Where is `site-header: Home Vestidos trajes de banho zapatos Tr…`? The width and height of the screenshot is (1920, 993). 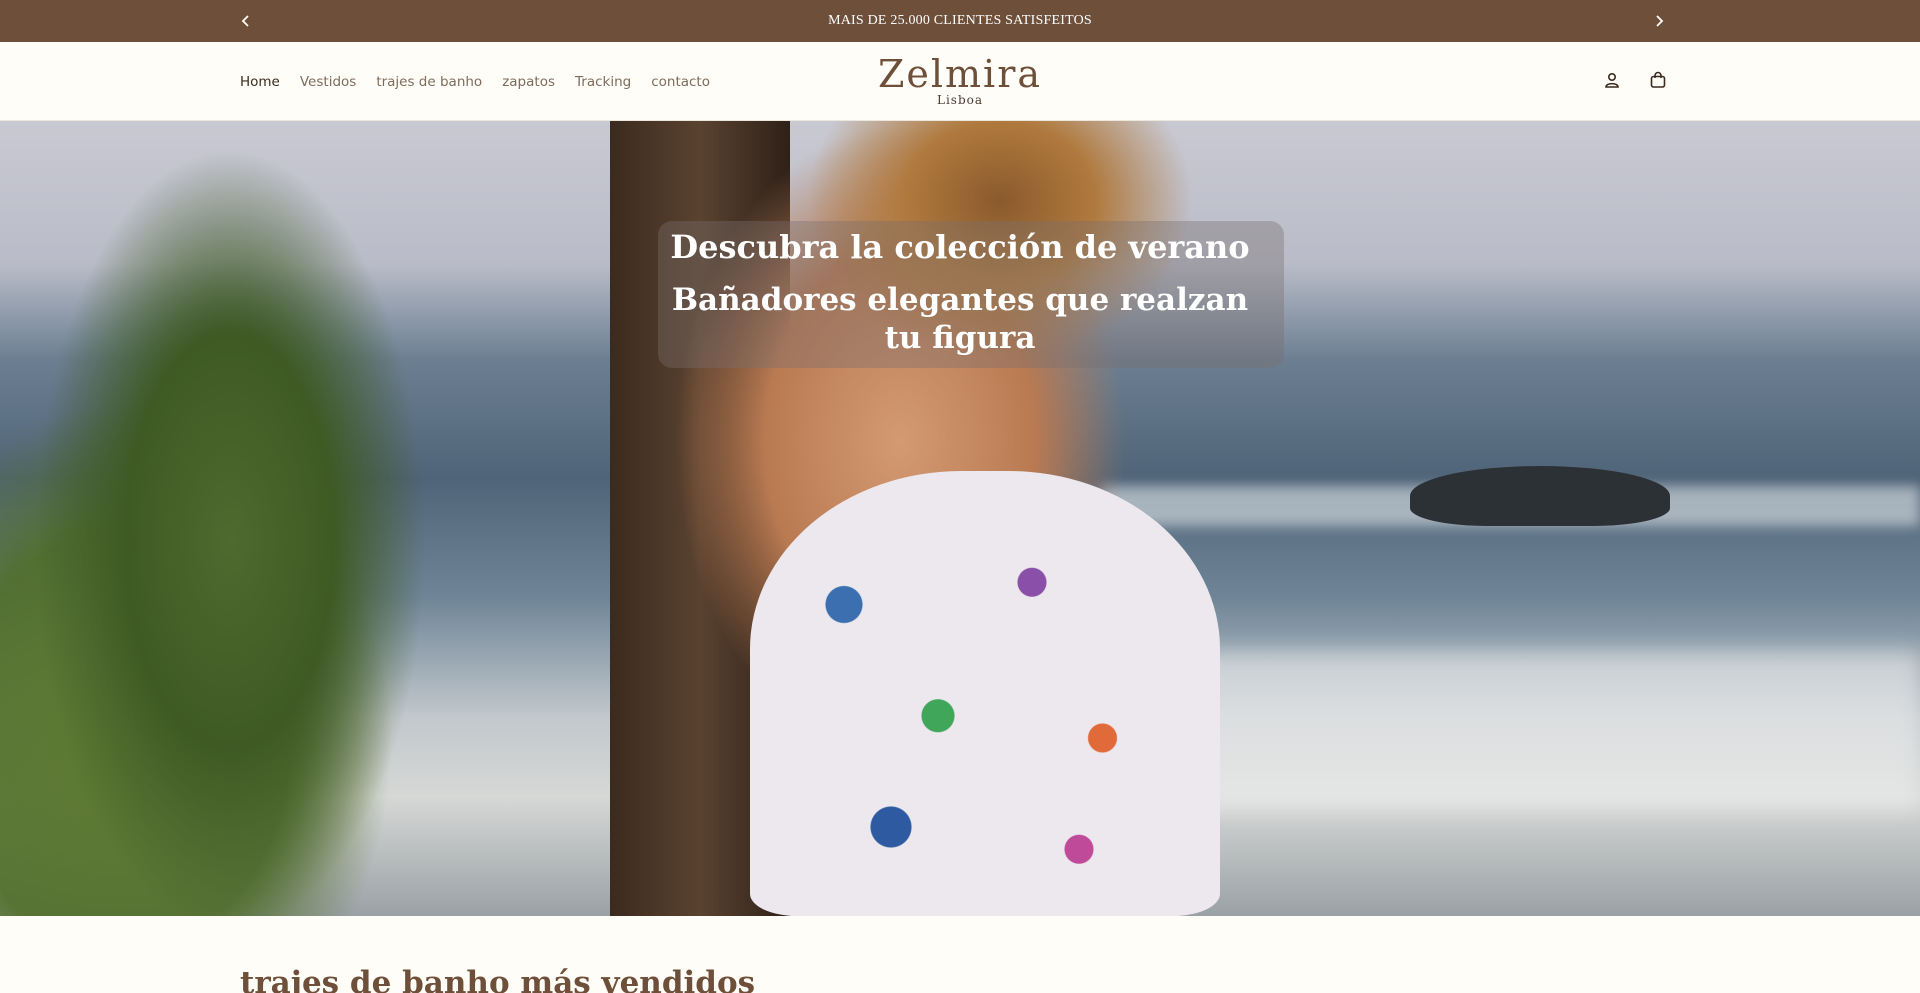
site-header: Home Vestidos trajes de banho zapatos Tr… is located at coordinates (960, 81).